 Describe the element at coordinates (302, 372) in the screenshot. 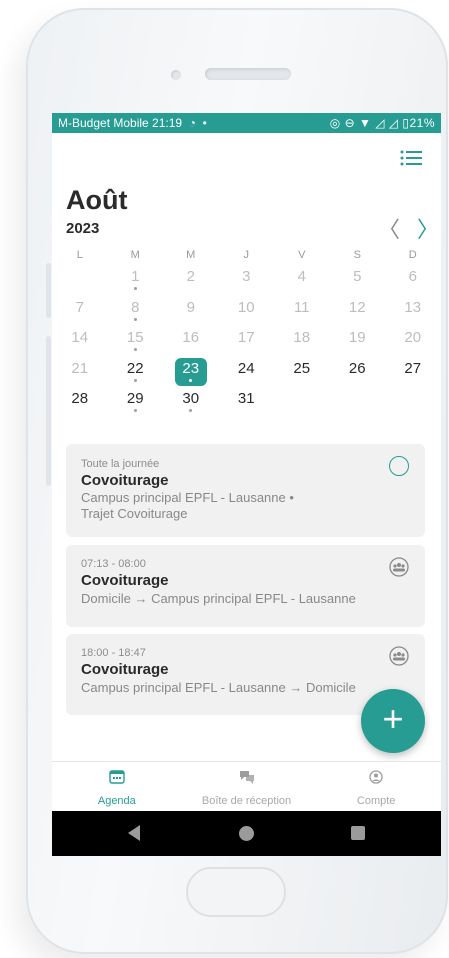

I see `calendar-day: 25` at that location.